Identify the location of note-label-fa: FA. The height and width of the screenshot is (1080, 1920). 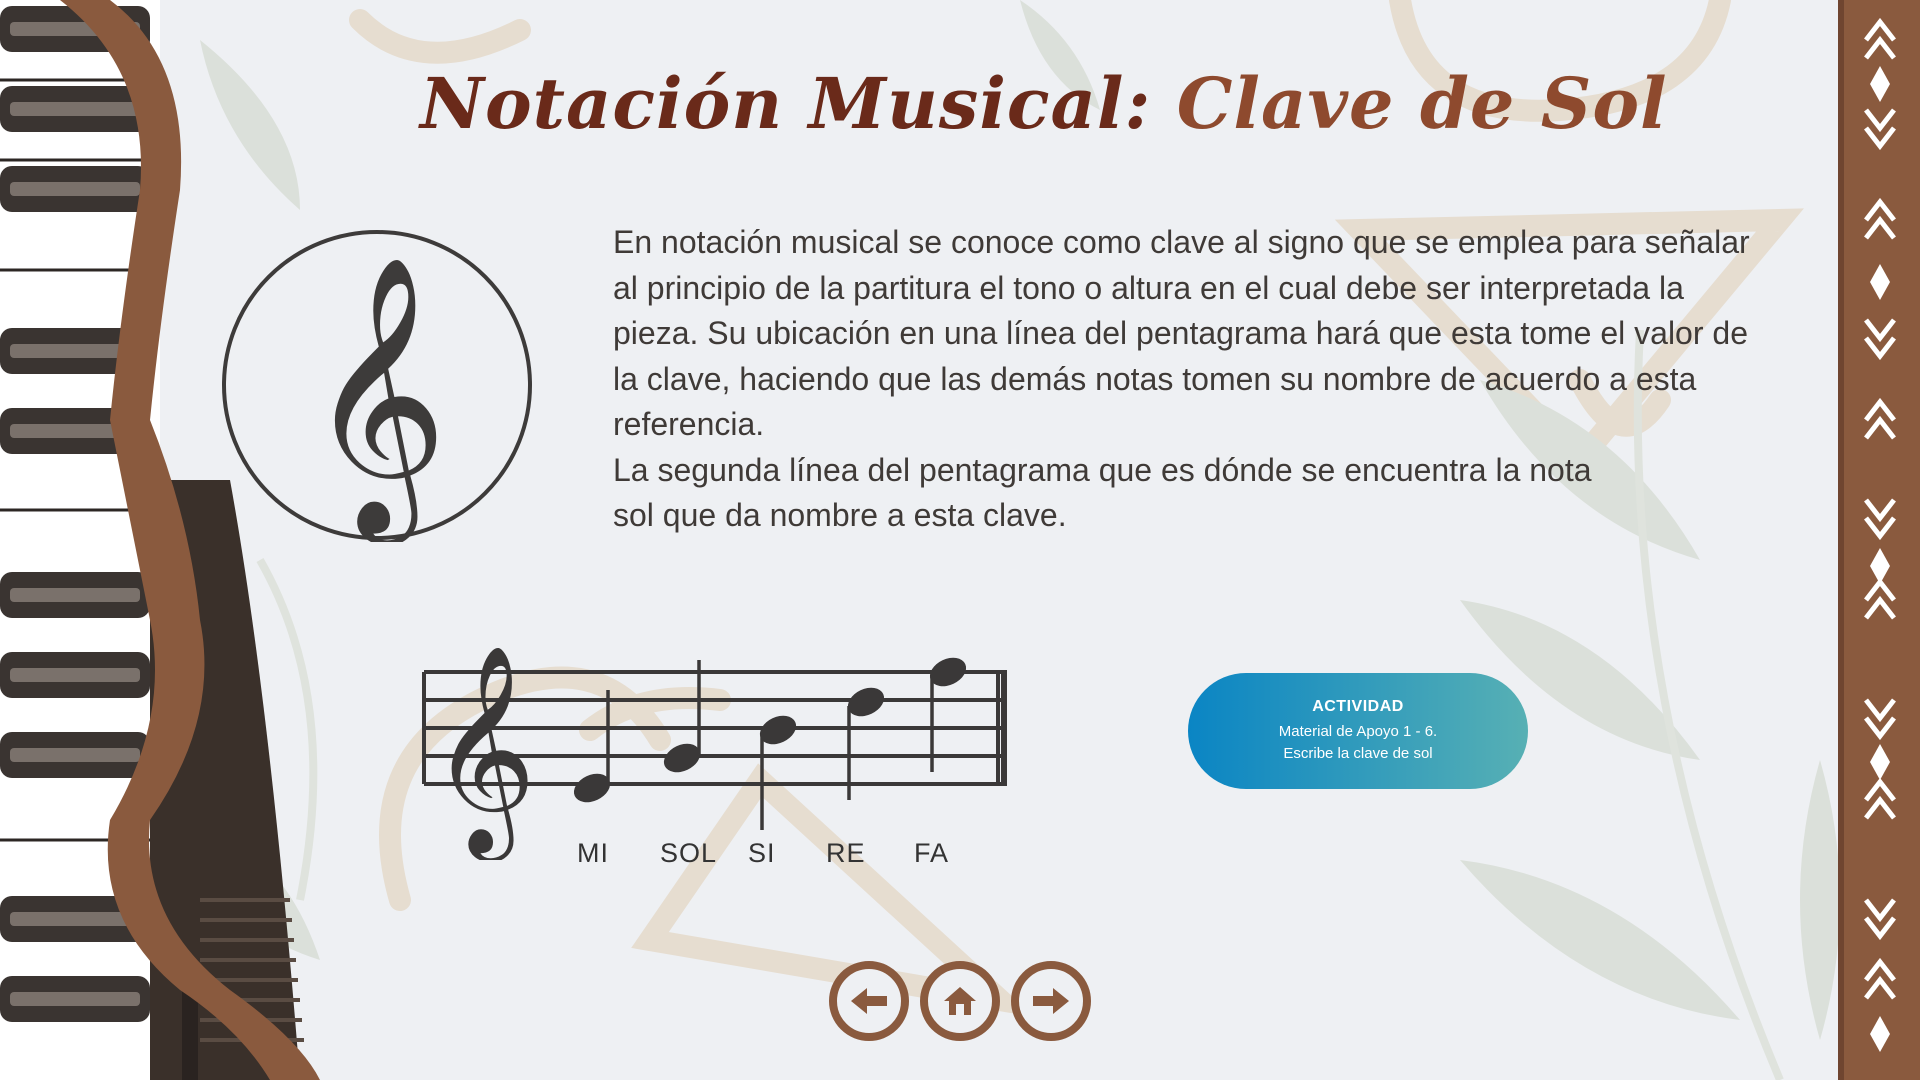
(932, 853).